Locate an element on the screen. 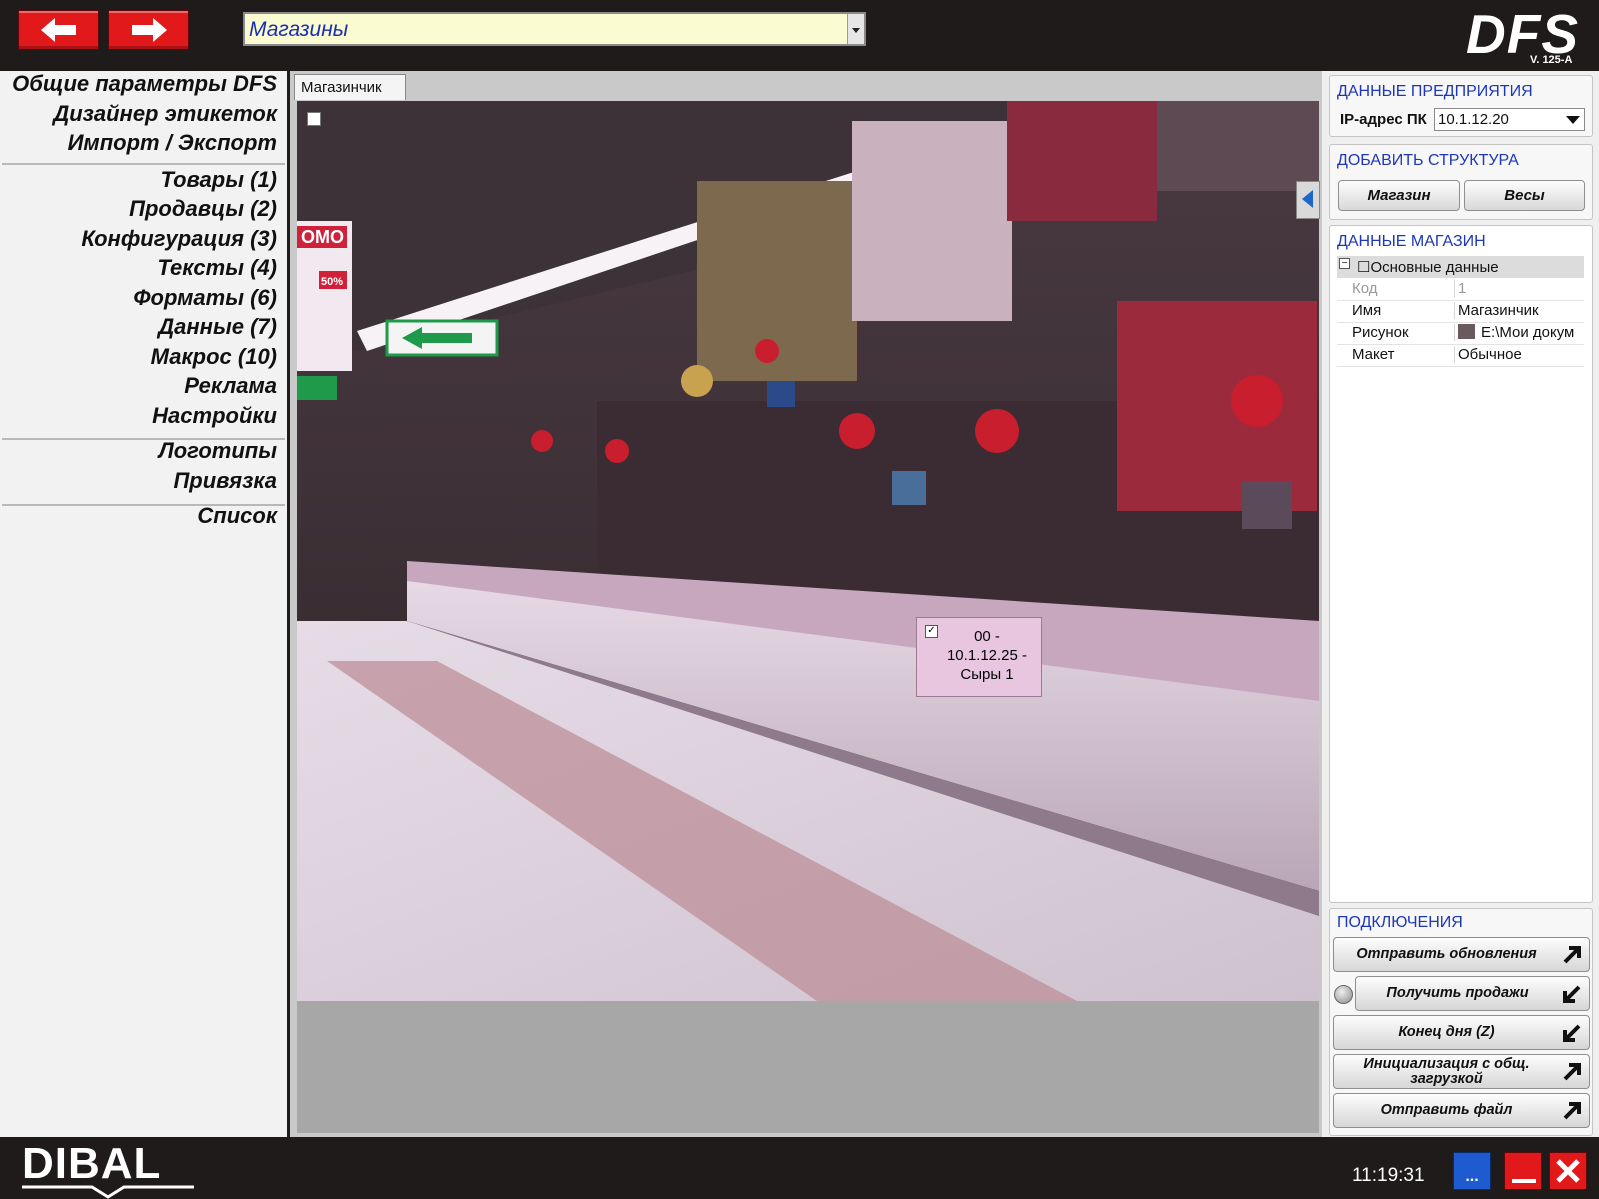  back-button is located at coordinates (58, 30).